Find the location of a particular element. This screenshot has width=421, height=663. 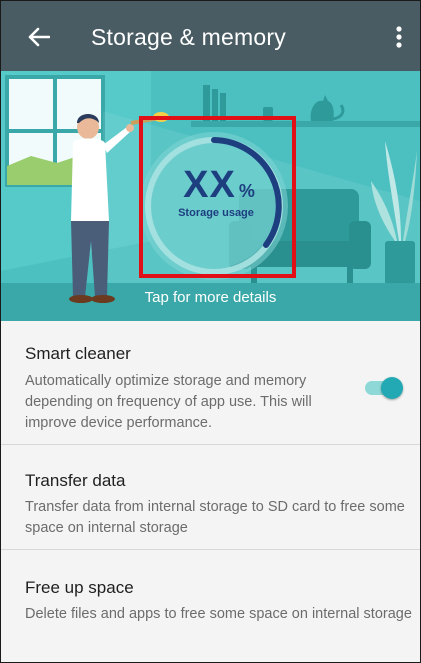

more-options-button is located at coordinates (399, 39).